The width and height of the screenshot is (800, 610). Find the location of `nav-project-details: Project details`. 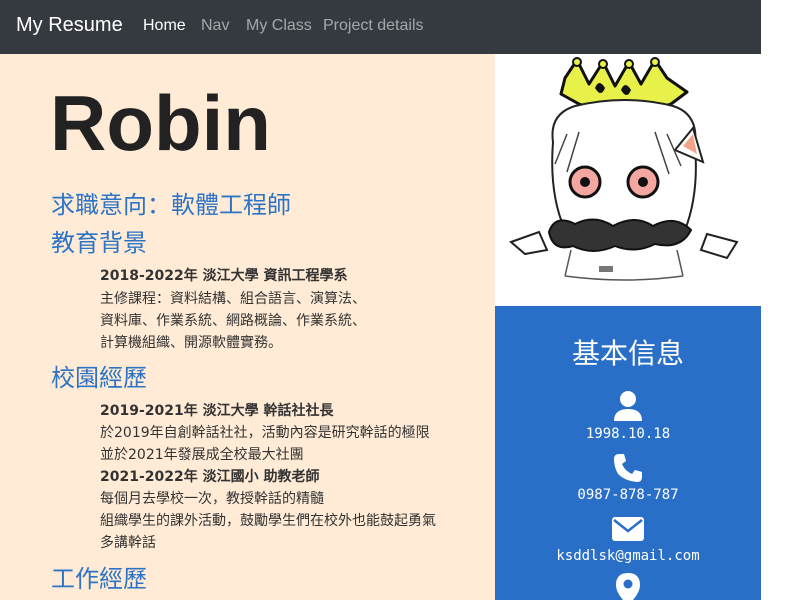

nav-project-details: Project details is located at coordinates (373, 26).